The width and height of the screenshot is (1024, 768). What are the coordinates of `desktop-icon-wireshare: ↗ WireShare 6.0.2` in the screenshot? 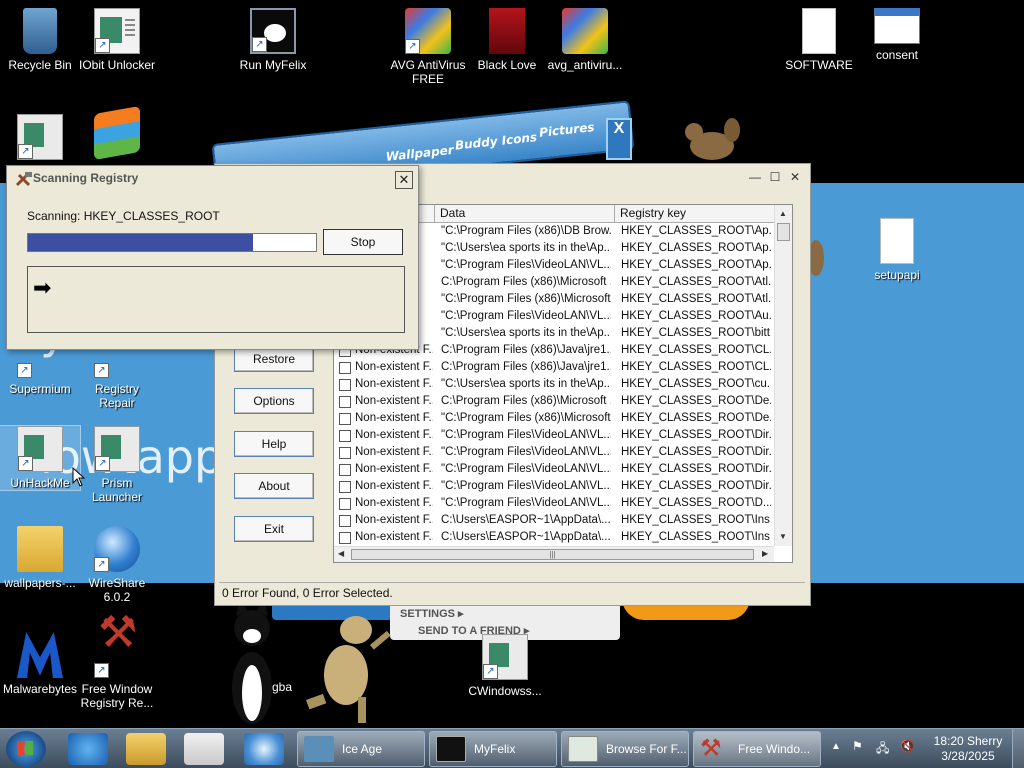 It's located at (117, 565).